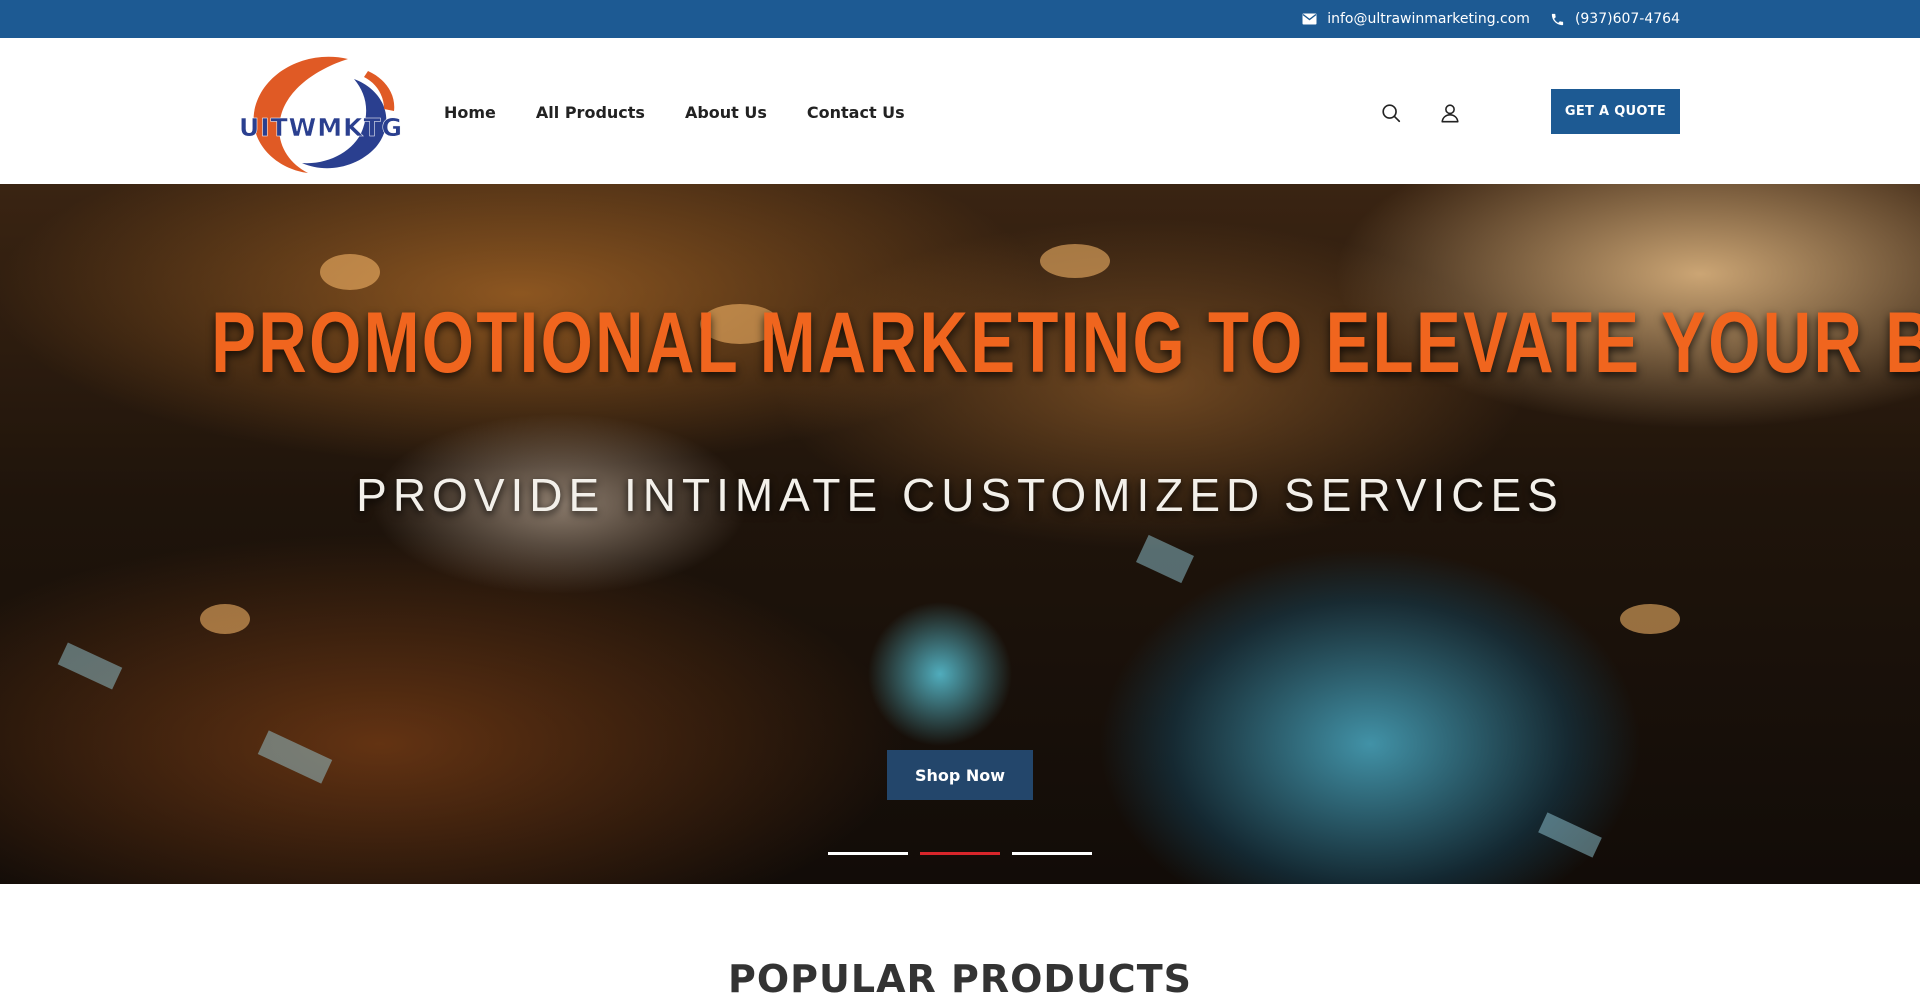  Describe the element at coordinates (856, 112) in the screenshot. I see `nav-contact-us: Contact Us` at that location.